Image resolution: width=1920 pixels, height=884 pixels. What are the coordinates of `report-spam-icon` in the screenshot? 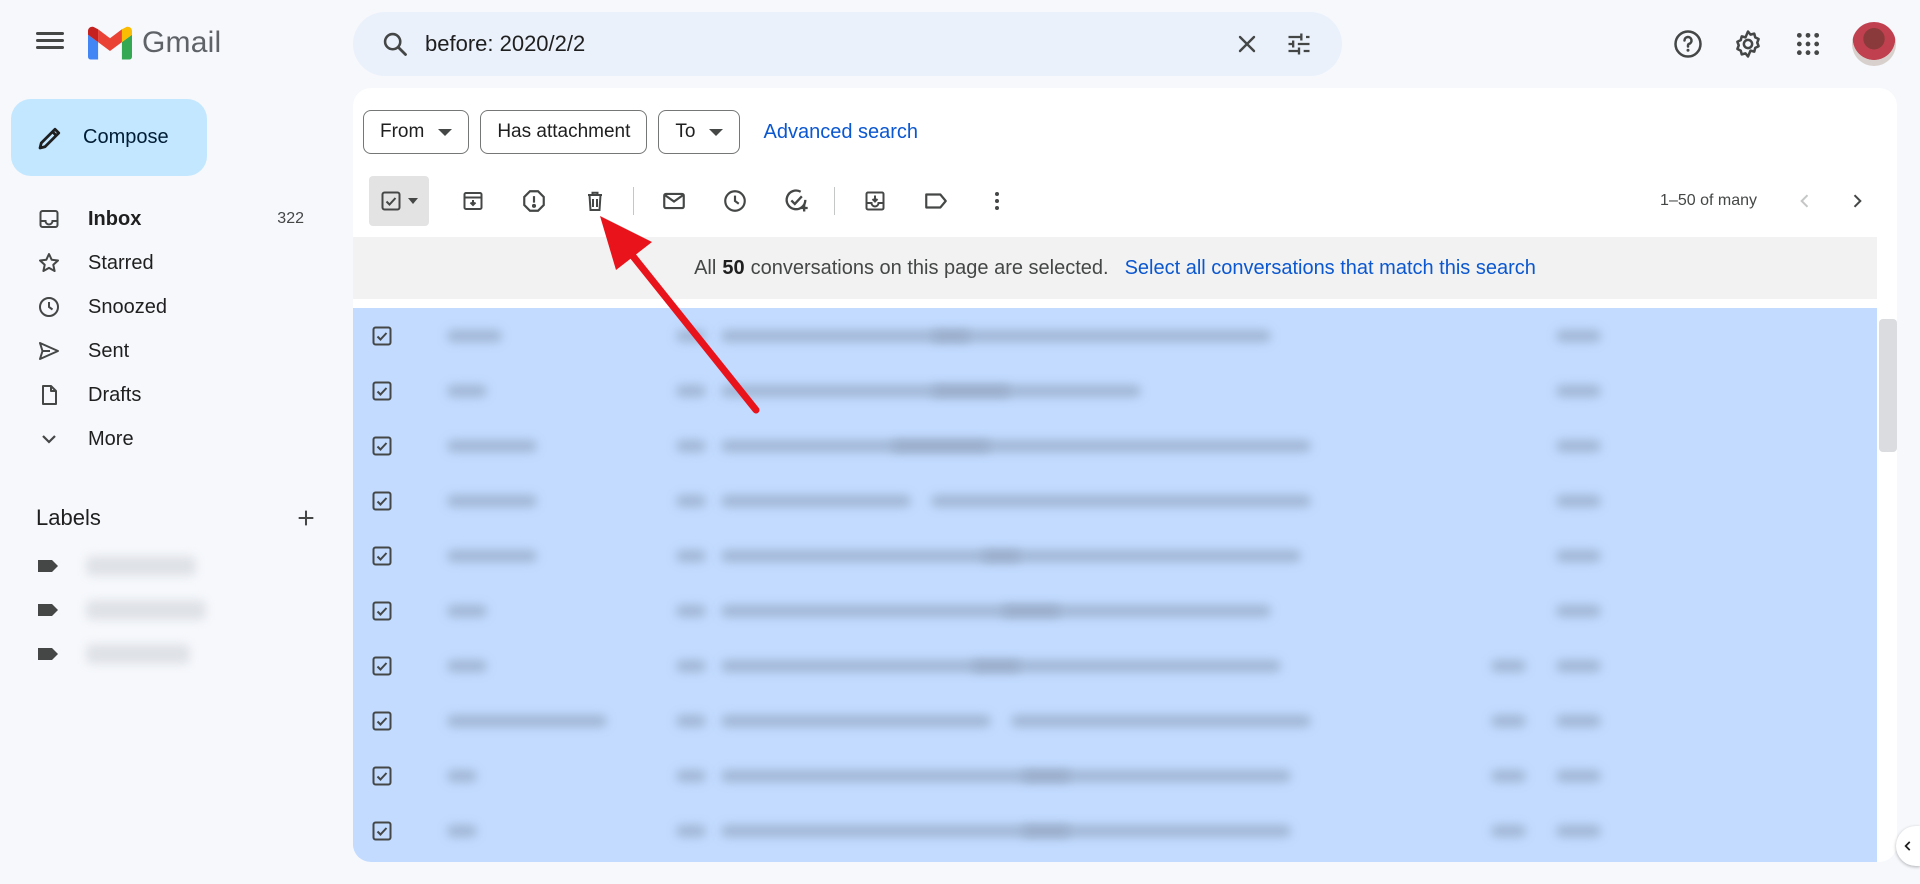 It's located at (534, 201).